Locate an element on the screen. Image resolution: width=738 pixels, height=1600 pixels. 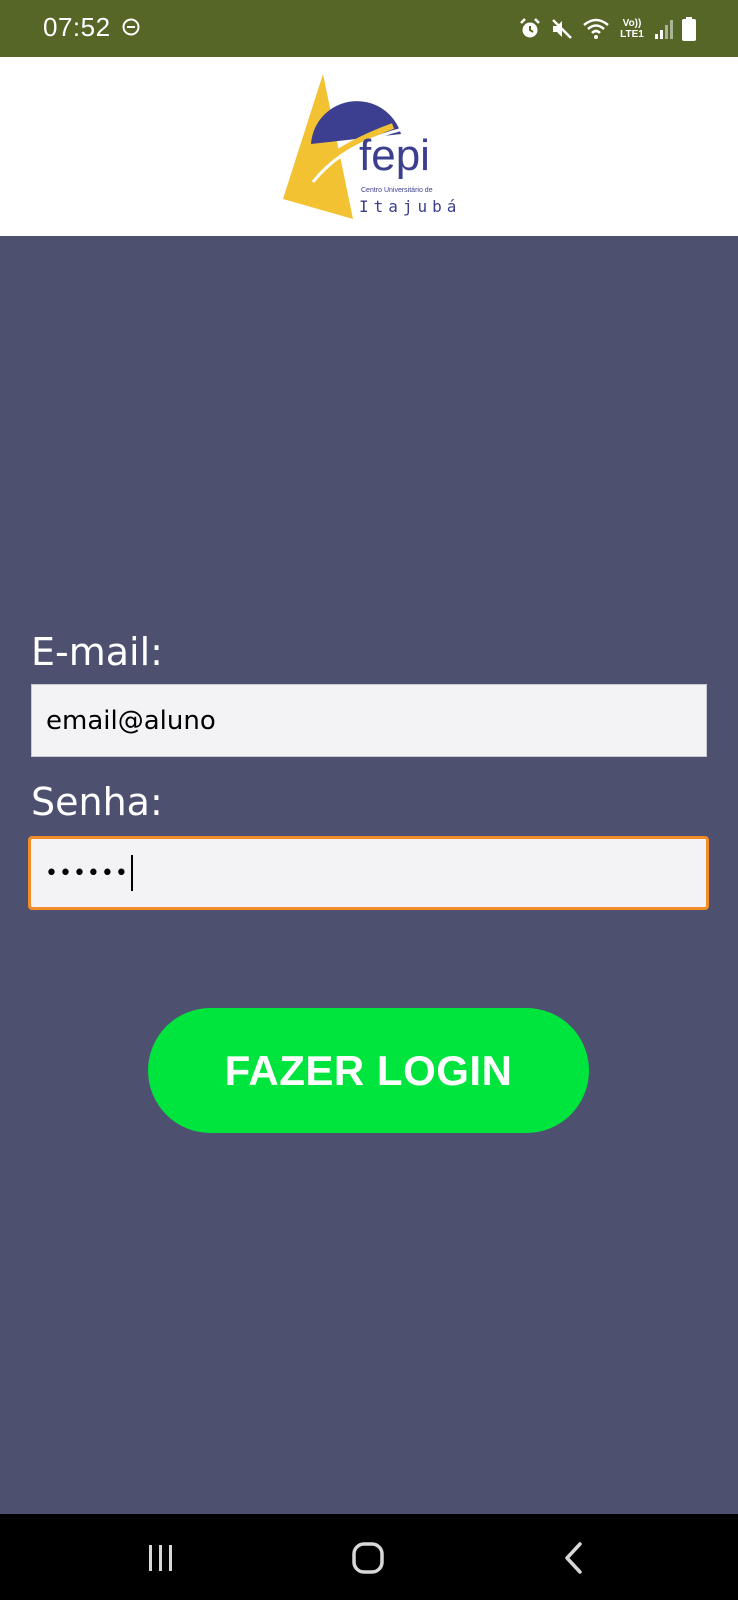
status-time: 07:52 is located at coordinates (77, 27).